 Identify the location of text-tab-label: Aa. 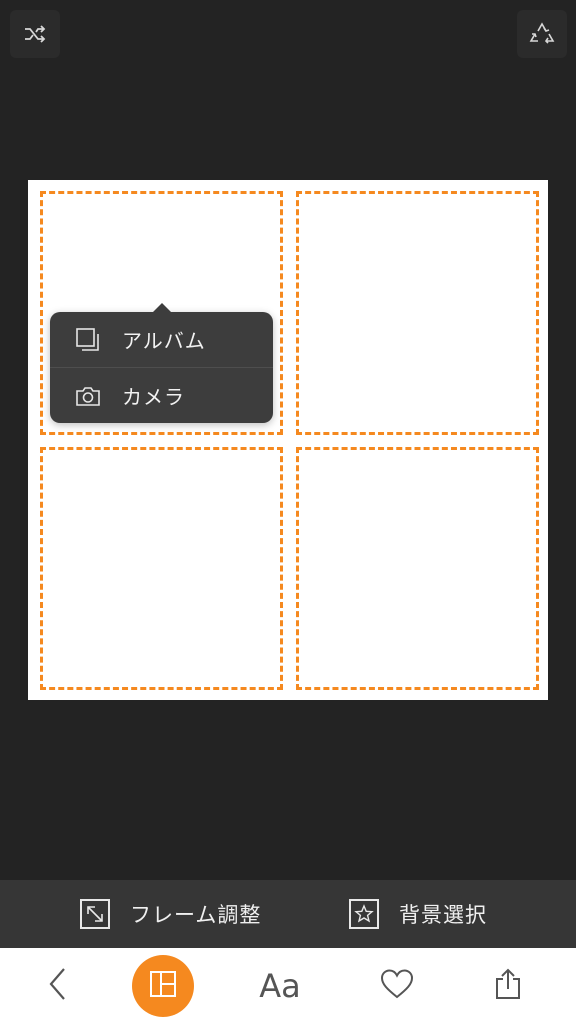
(280, 986).